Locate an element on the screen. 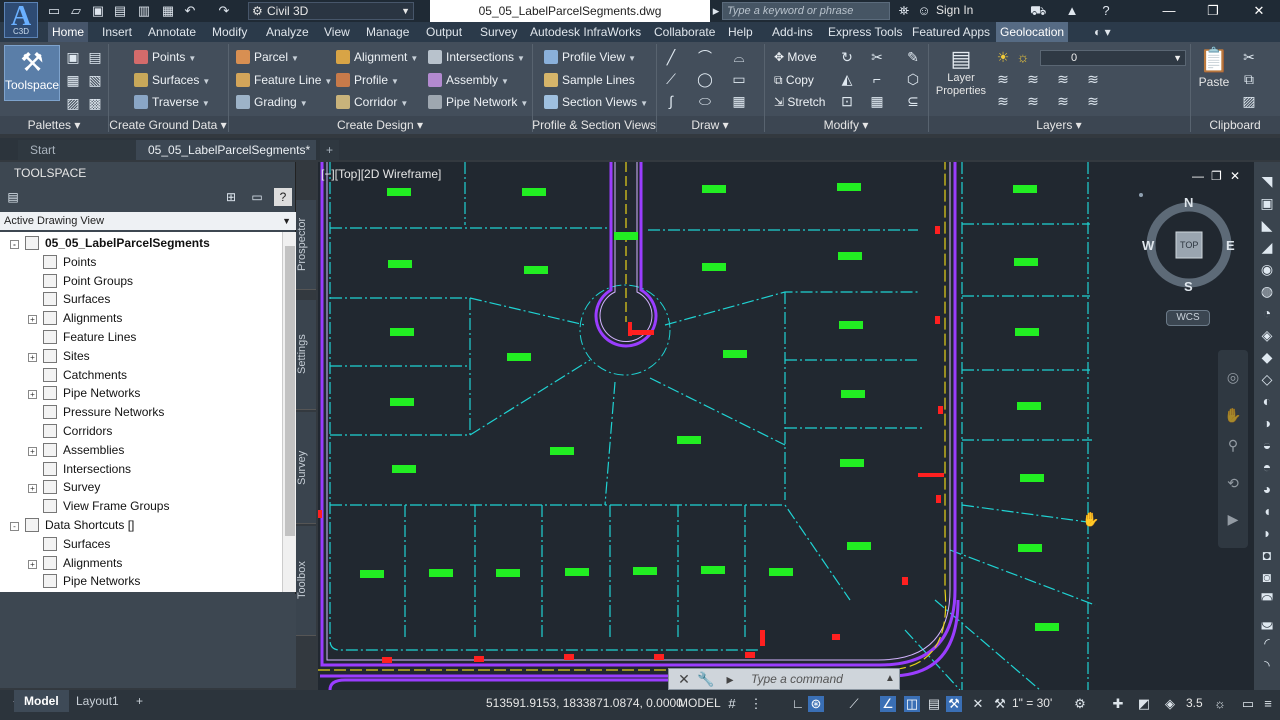 Image resolution: width=1280 pixels, height=720 pixels. help-icon: ? is located at coordinates (283, 197).